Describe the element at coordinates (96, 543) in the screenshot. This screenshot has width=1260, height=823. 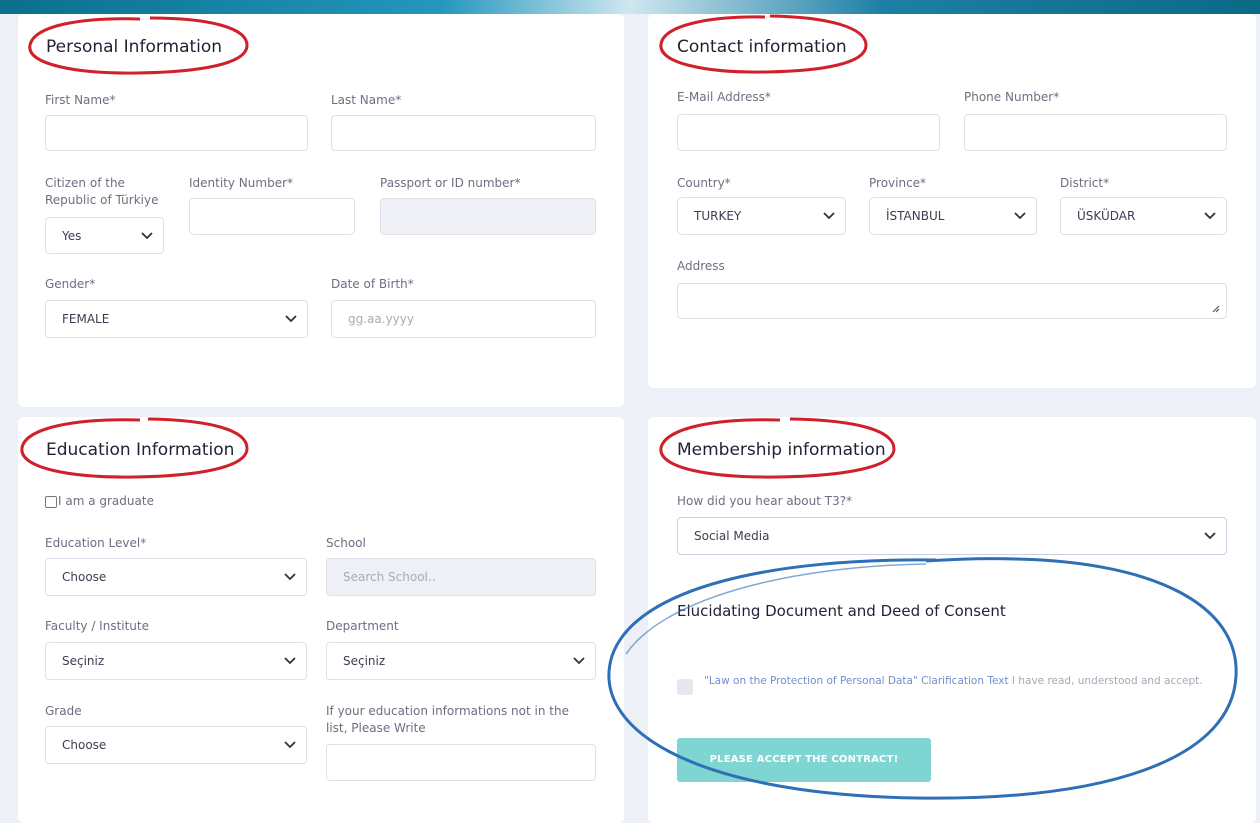
I see `education-level-label: Education Level*` at that location.